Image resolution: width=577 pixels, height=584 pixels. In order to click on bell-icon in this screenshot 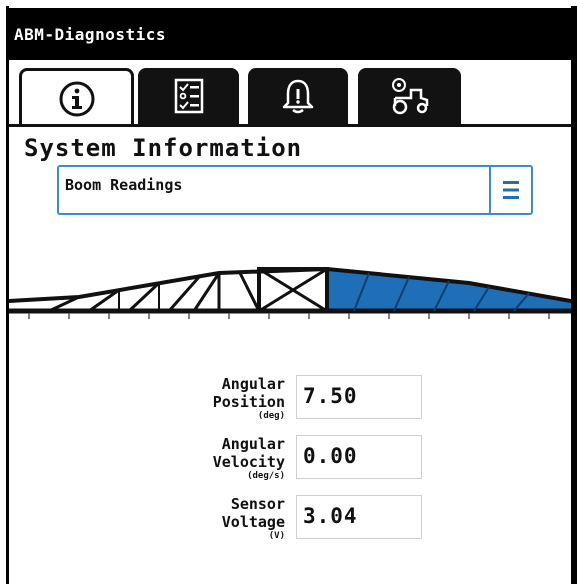, I will do `click(298, 96)`.